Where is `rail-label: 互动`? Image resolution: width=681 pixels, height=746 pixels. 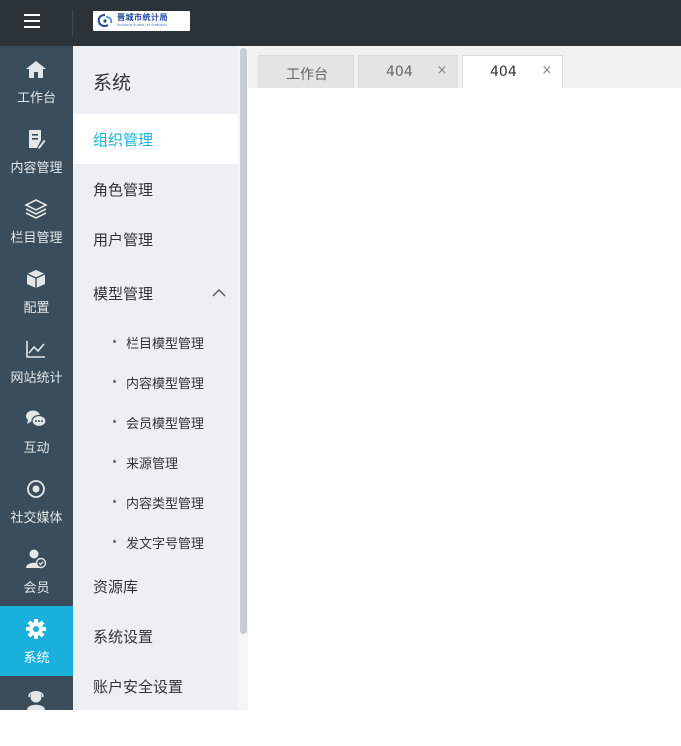 rail-label: 互动 is located at coordinates (36, 448).